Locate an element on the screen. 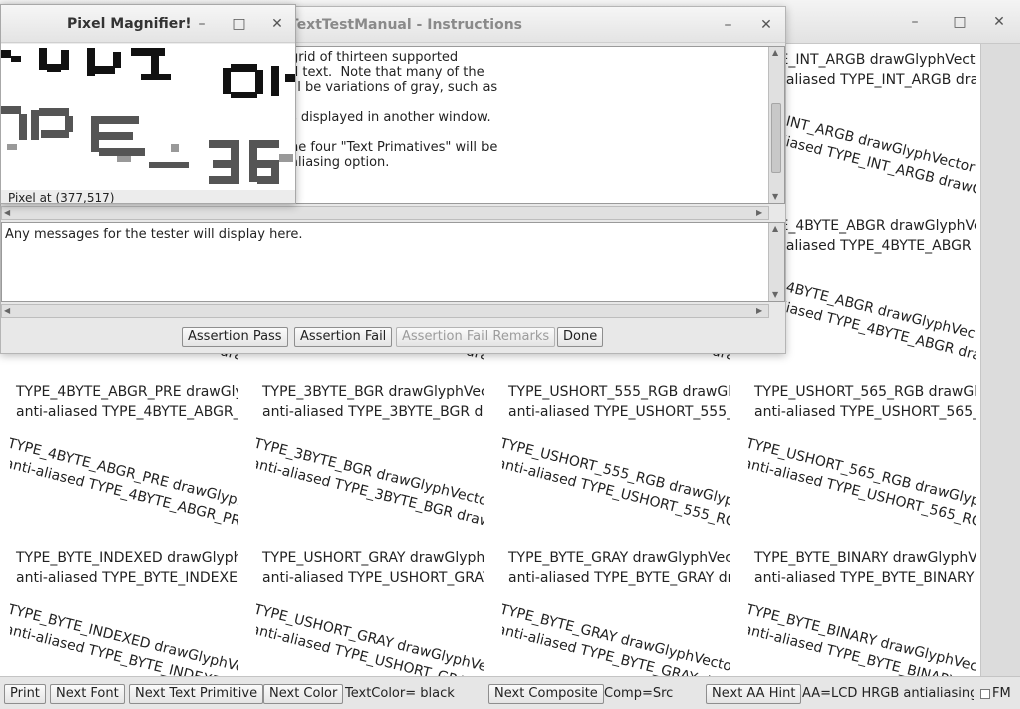 The height and width of the screenshot is (709, 1020). aa-hint-label: AA=LCD HRGB antialiasing is located at coordinates (888, 693).